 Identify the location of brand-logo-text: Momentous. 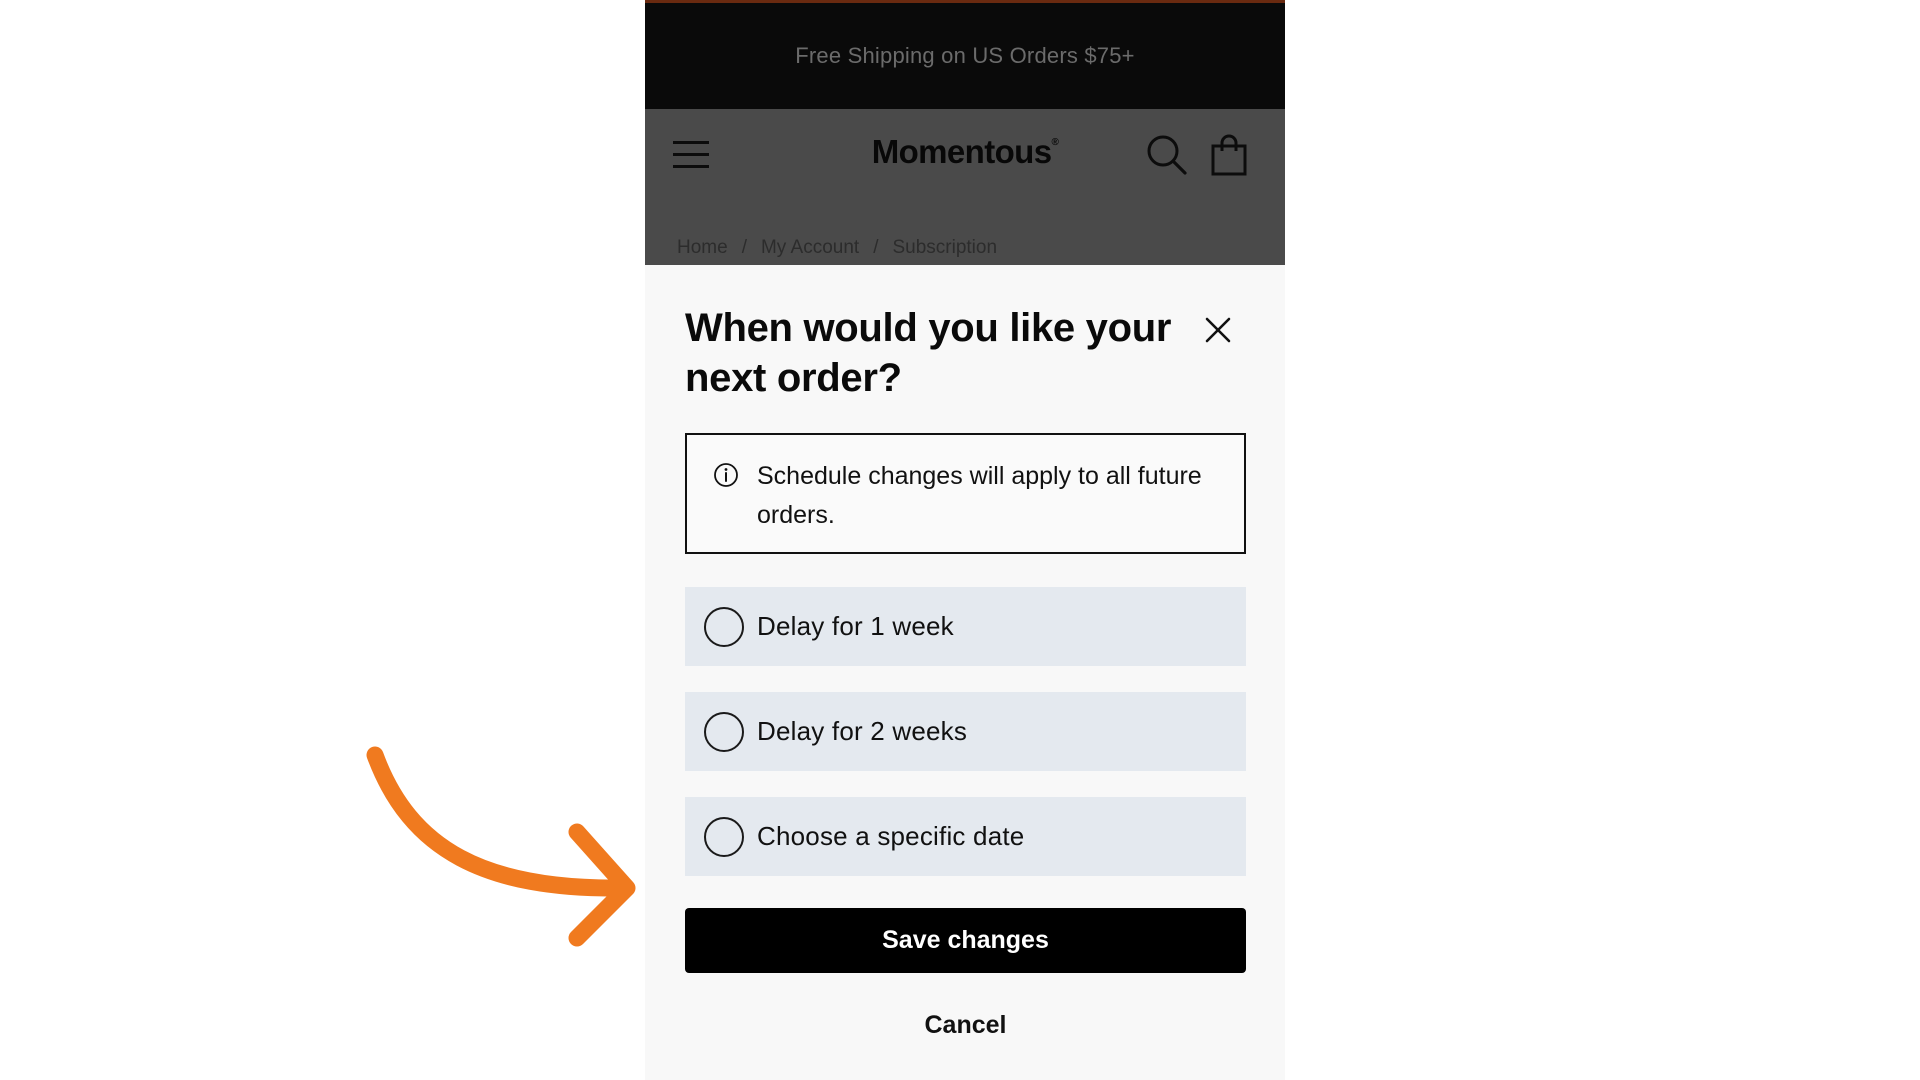
(961, 151).